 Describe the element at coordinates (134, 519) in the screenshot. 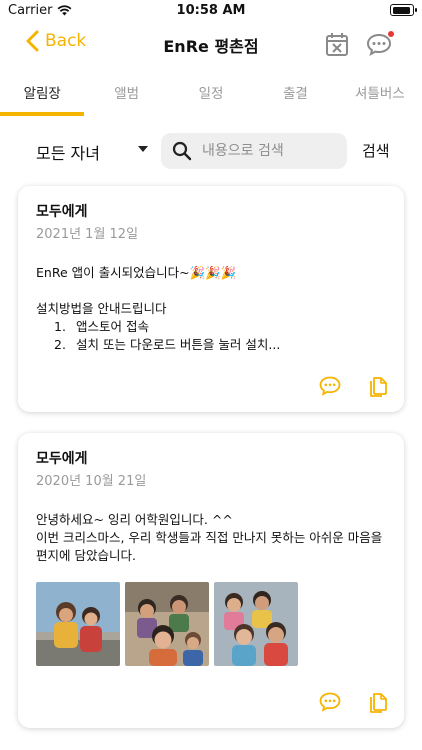

I see `notice-line: 안녕하세요~ 잉리 어학원입니다. ^^` at that location.